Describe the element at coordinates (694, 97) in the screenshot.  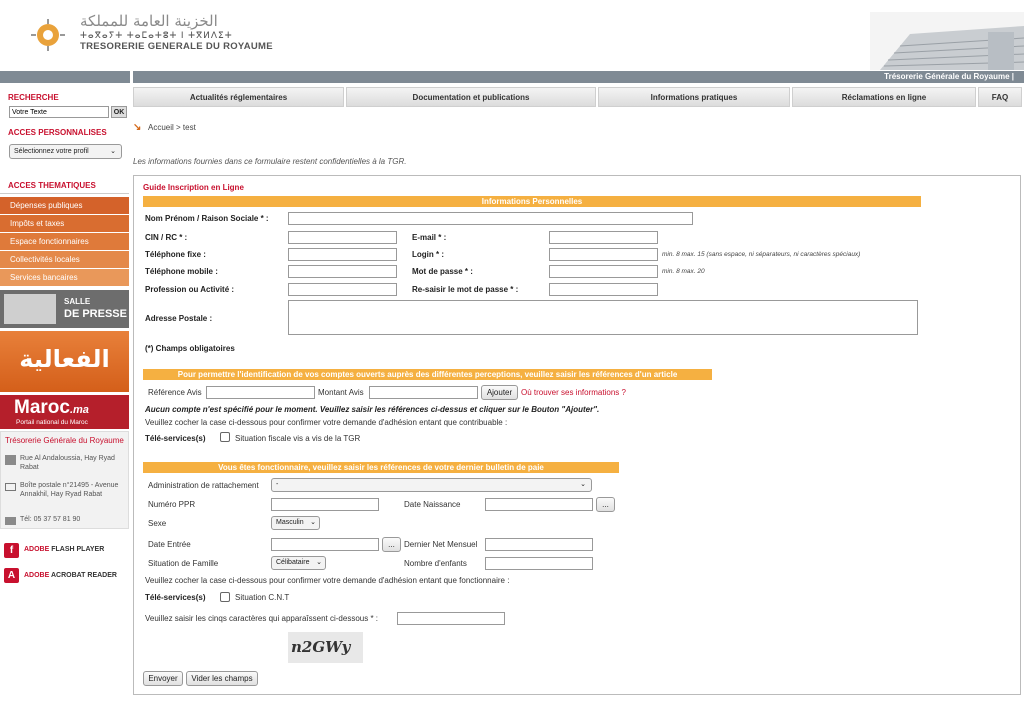
I see `nav-informations: Informations pratiques` at that location.